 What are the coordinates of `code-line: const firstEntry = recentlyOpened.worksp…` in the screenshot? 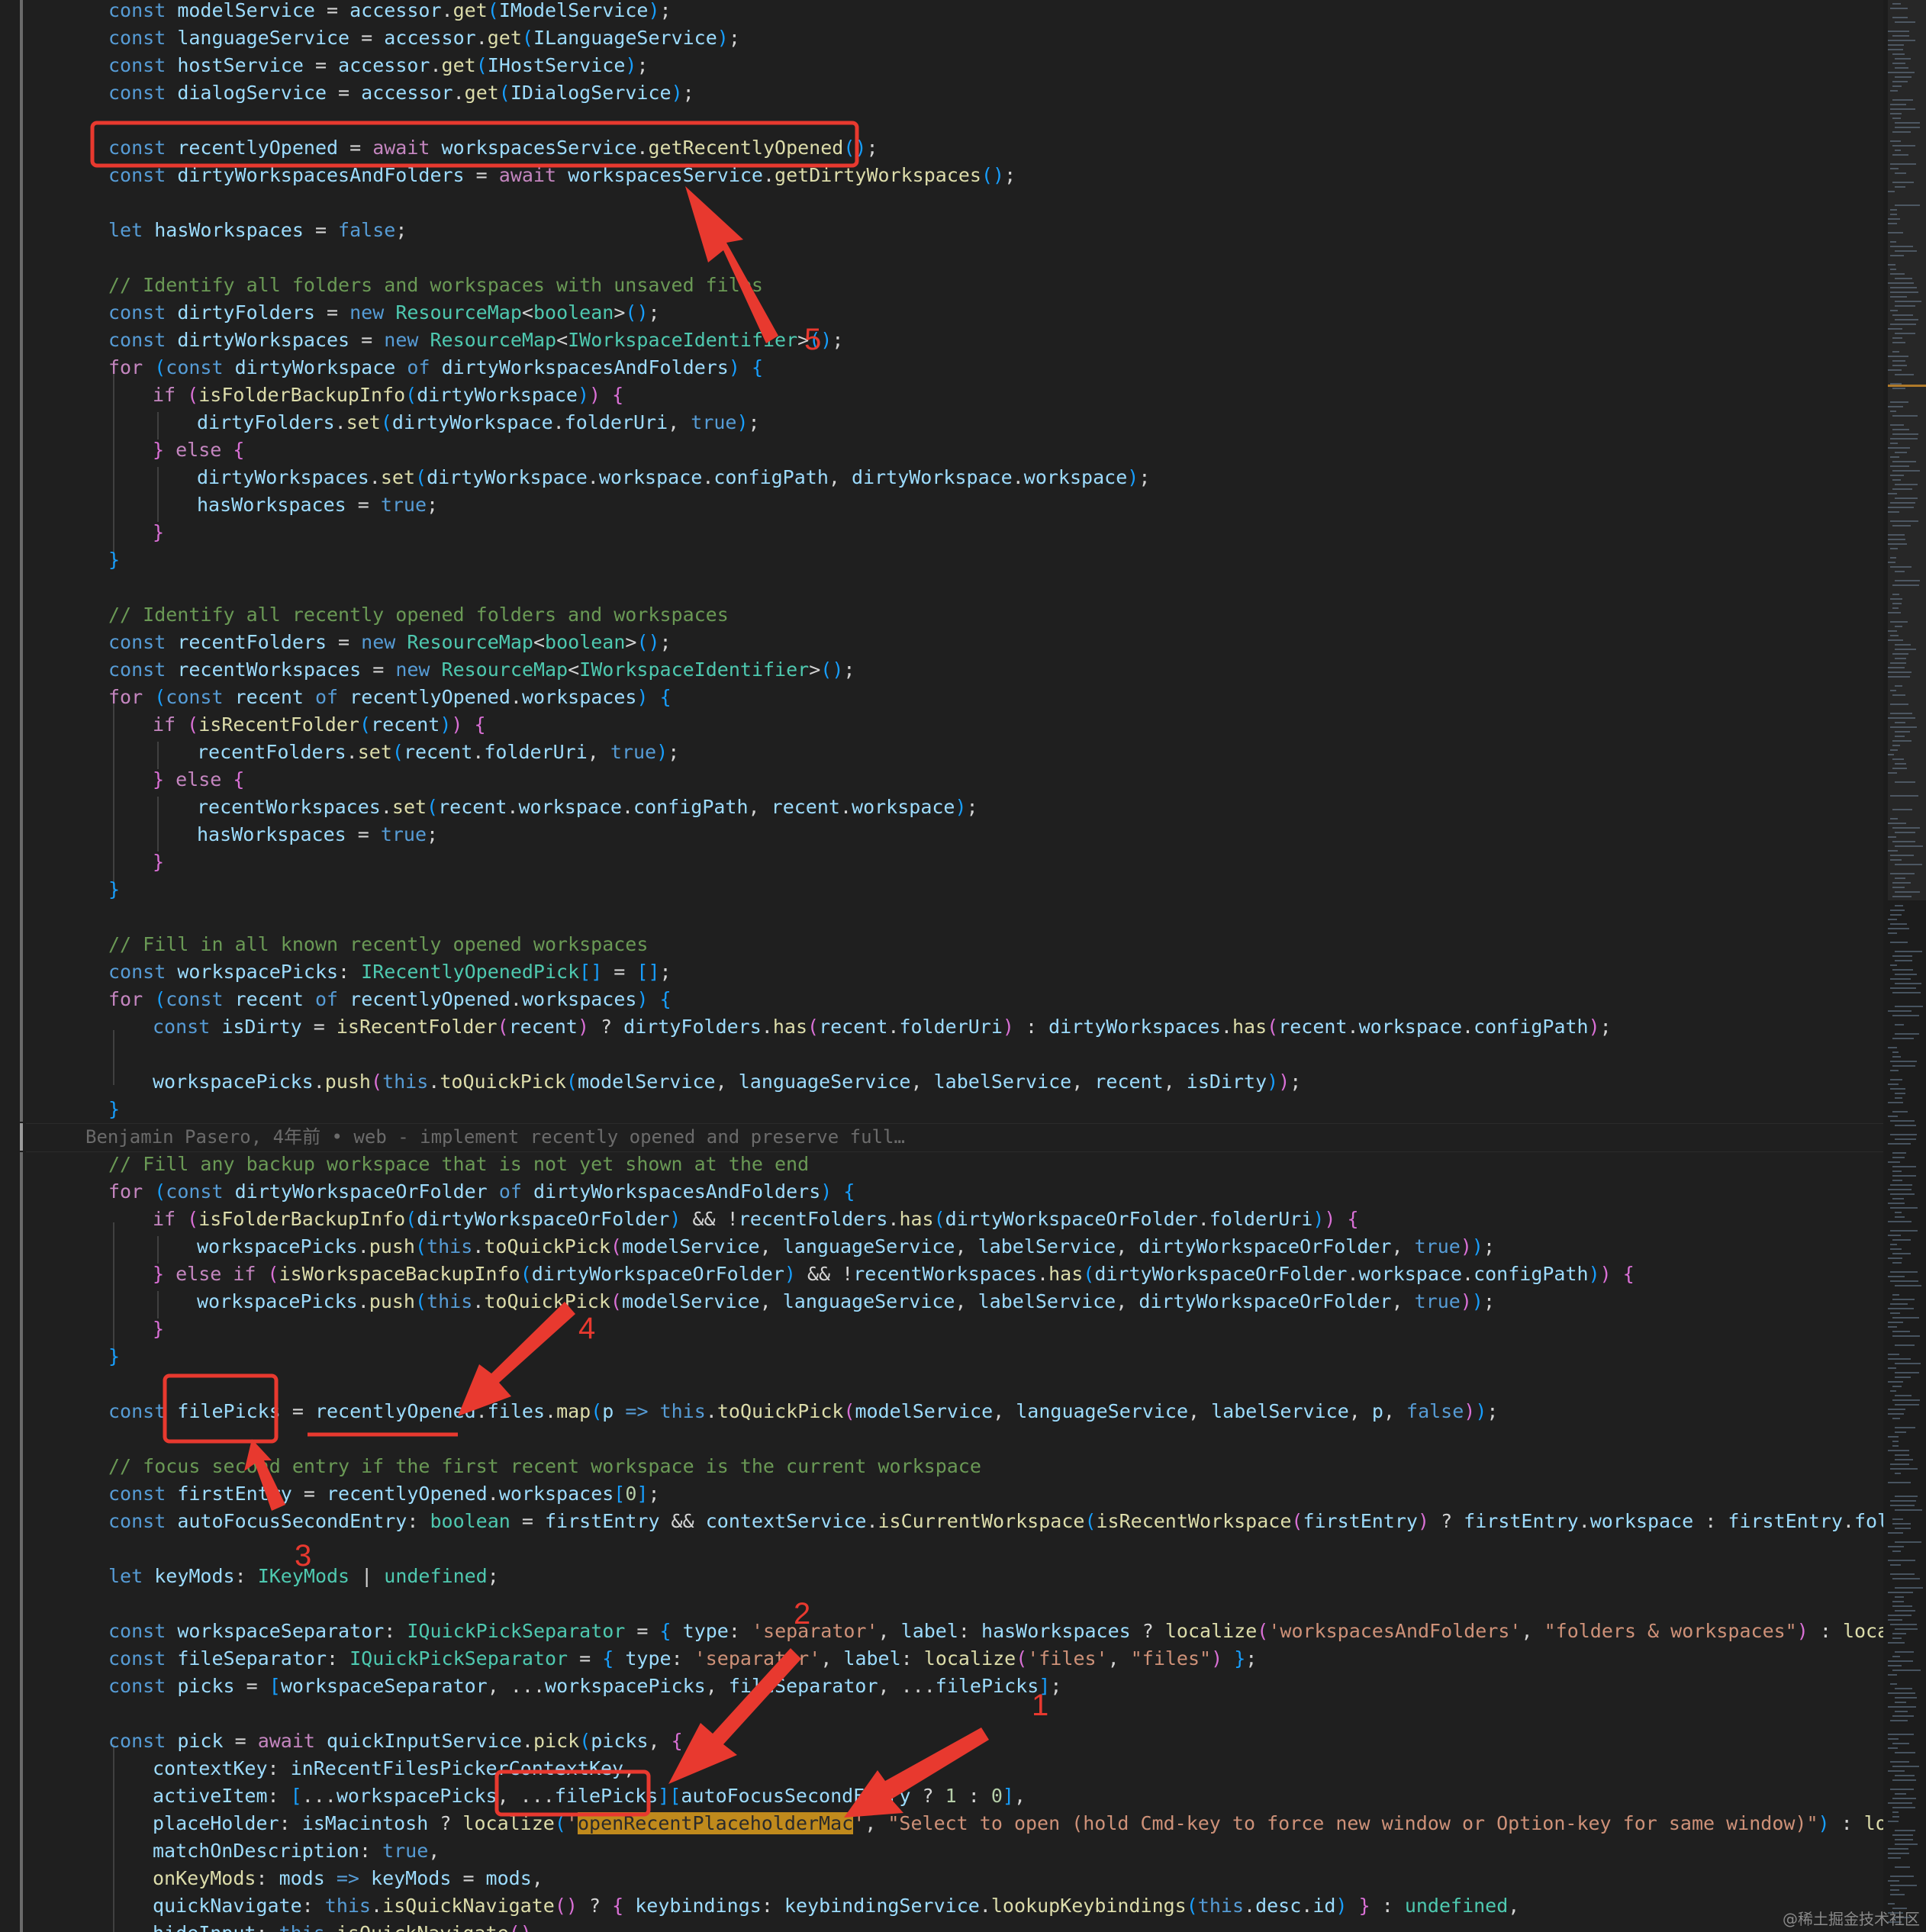 It's located at (384, 1494).